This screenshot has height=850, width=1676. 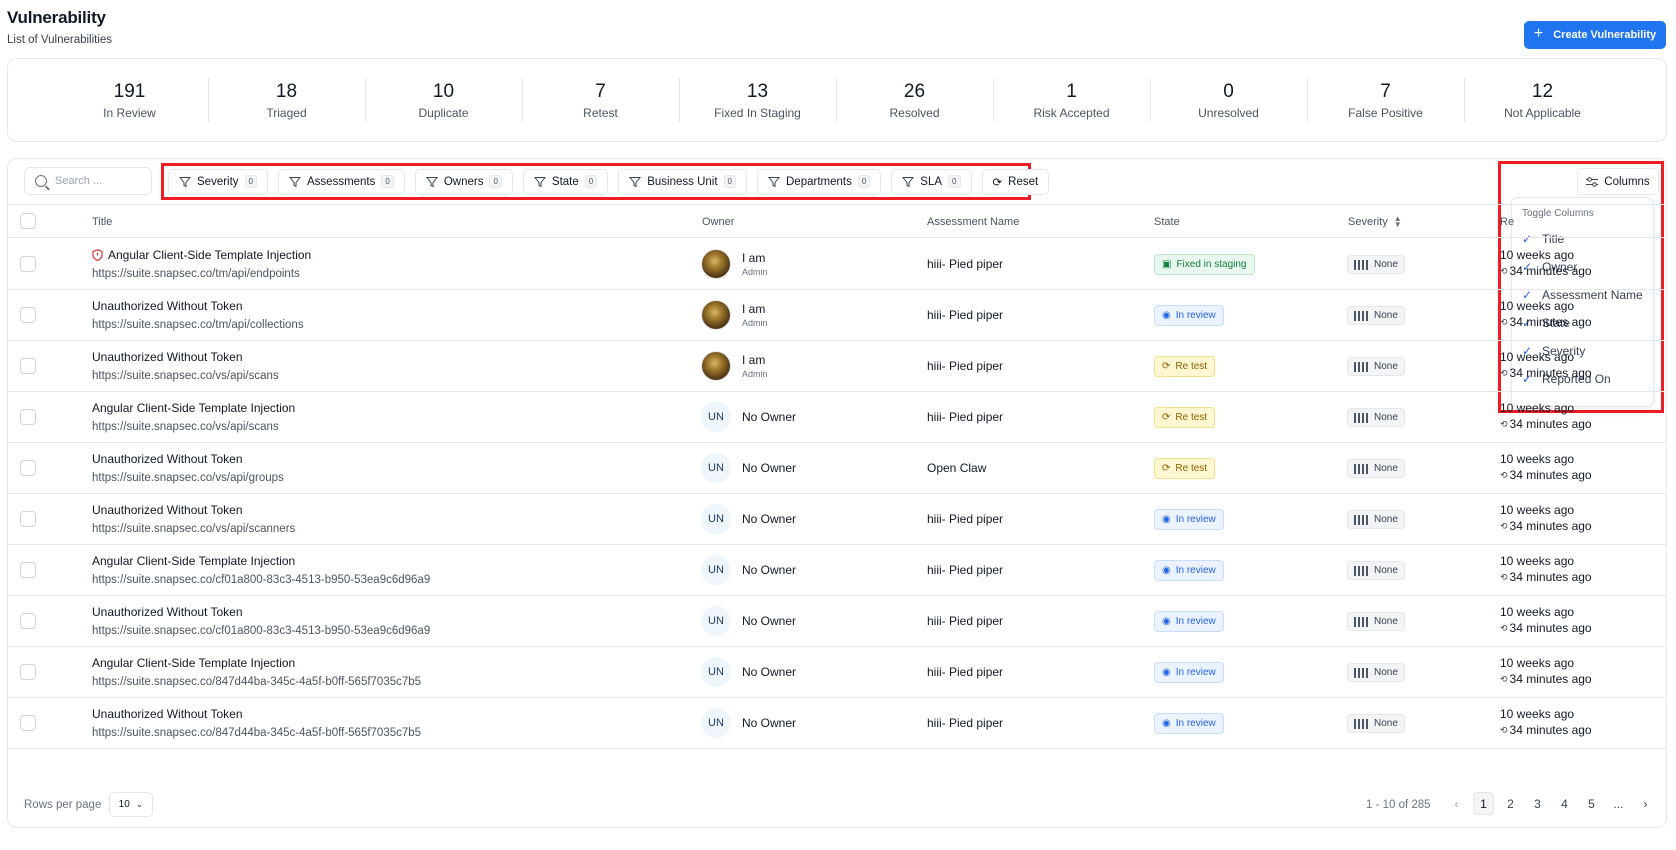 I want to click on stat-value: 12, so click(x=1542, y=91).